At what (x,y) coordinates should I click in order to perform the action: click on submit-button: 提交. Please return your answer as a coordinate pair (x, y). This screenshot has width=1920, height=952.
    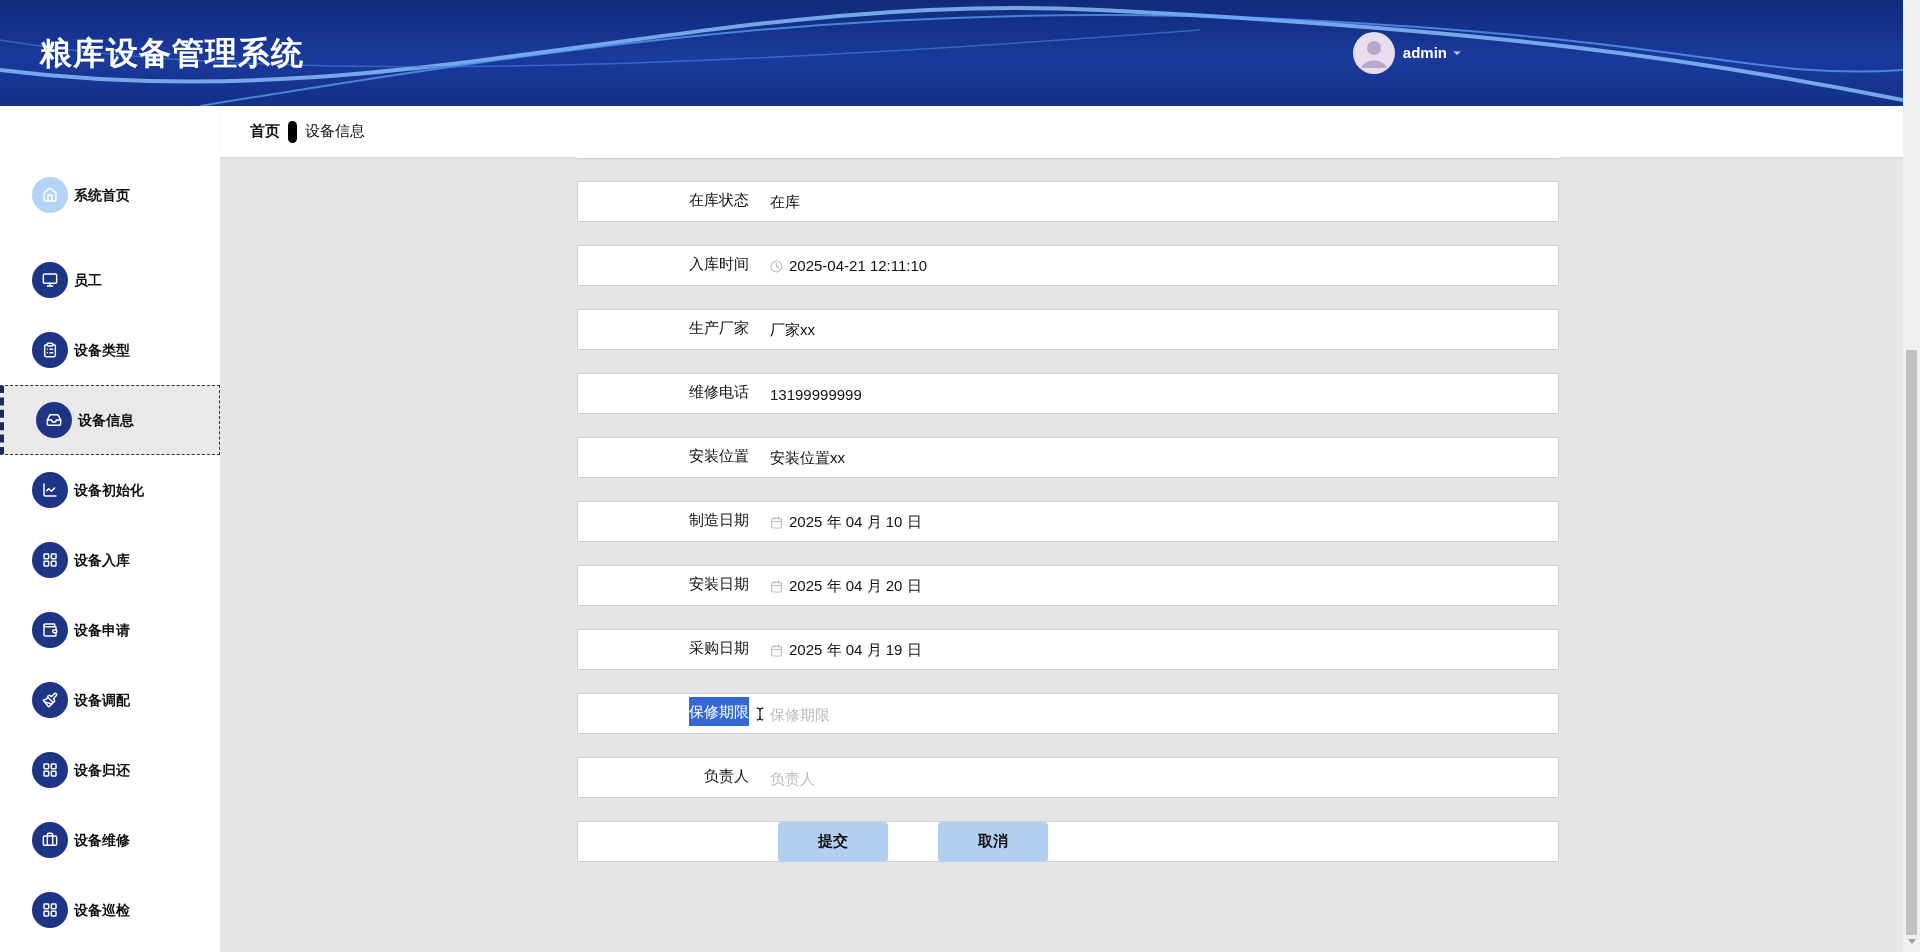
    Looking at the image, I should click on (833, 841).